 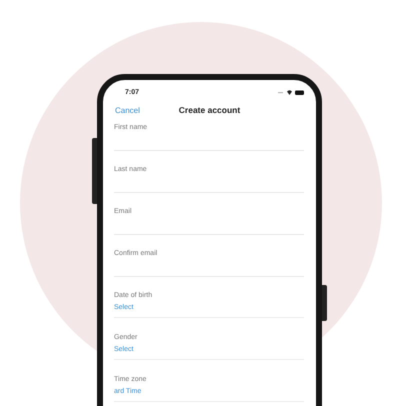 What do you see at coordinates (209, 110) in the screenshot?
I see `screen-title: Create account` at bounding box center [209, 110].